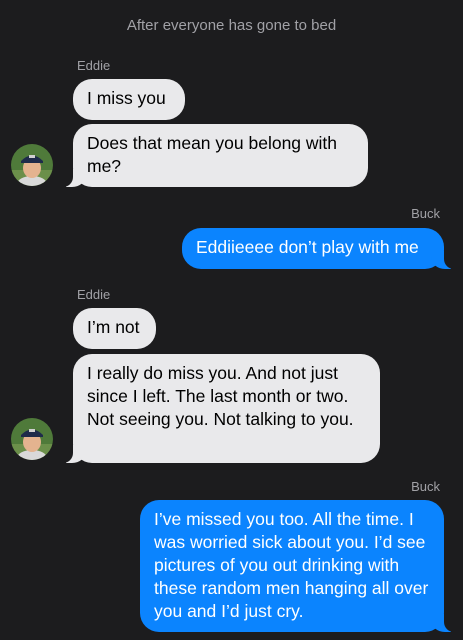 This screenshot has width=463, height=640. Describe the element at coordinates (212, 154) in the screenshot. I see `message-text: Does that mean you belong with me?` at that location.